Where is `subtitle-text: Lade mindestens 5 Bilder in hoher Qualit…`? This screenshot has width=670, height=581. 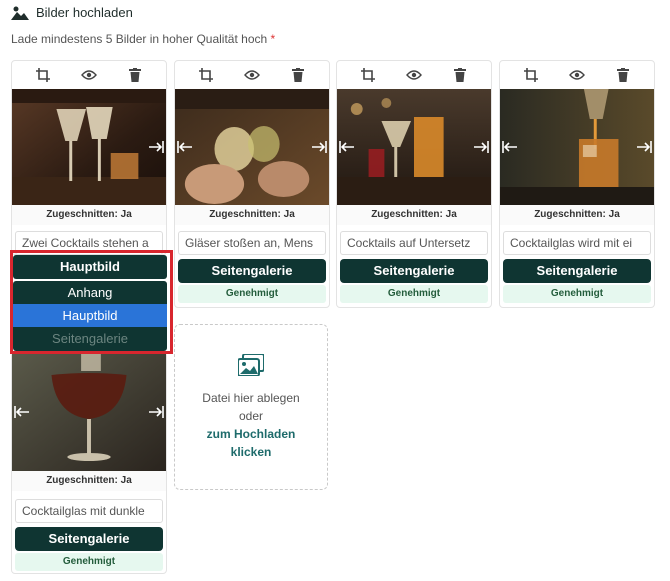
subtitle-text: Lade mindestens 5 Bilder in hoher Qualit… is located at coordinates (139, 39).